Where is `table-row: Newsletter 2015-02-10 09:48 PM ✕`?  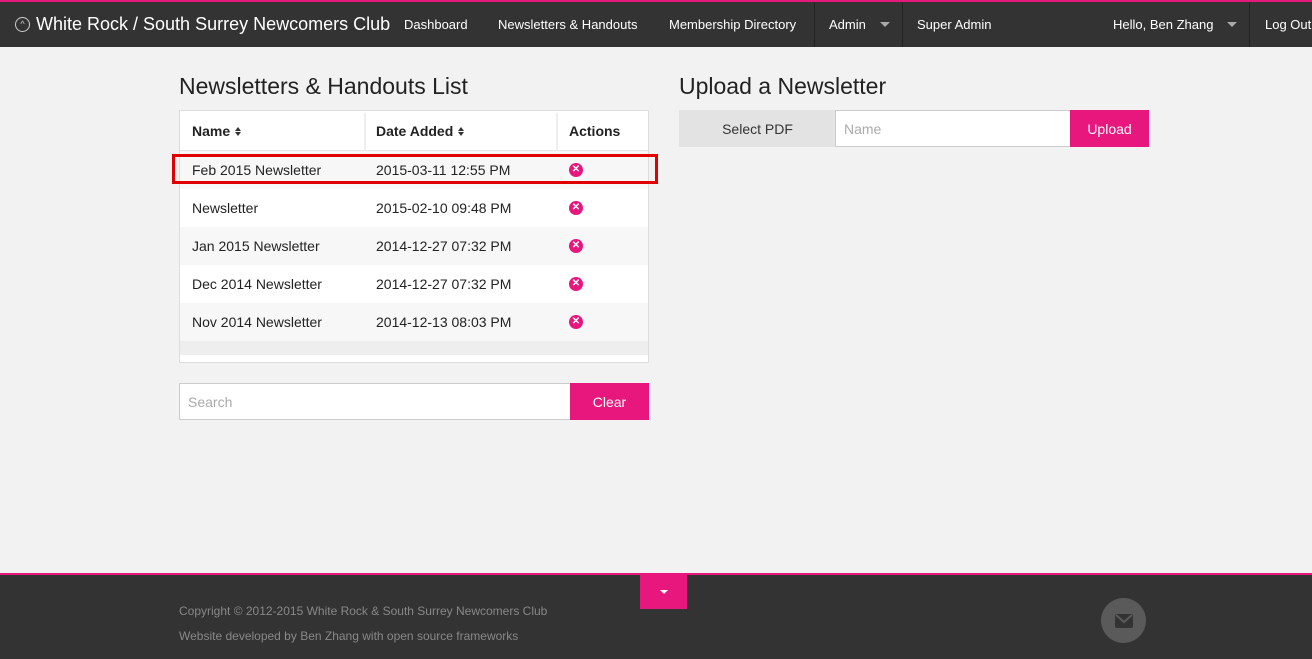
table-row: Newsletter 2015-02-10 09:48 PM ✕ is located at coordinates (414, 208).